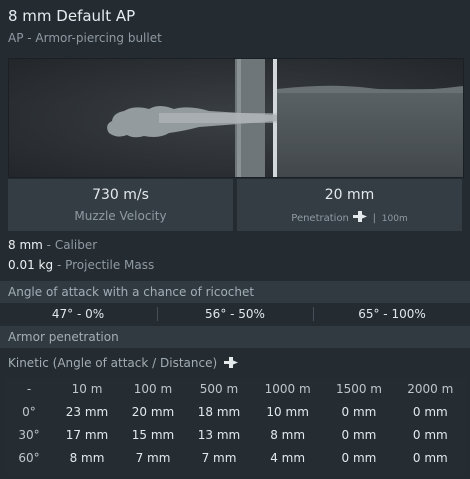 The width and height of the screenshot is (470, 479). What do you see at coordinates (394, 219) in the screenshot?
I see `penetration-distance: 100m` at bounding box center [394, 219].